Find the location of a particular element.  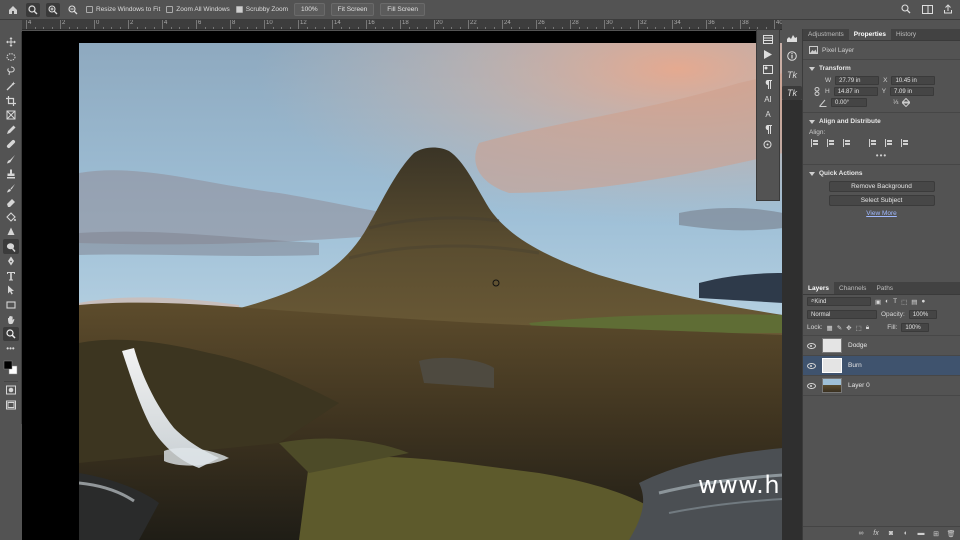

tab-layers: Layers is located at coordinates (818, 288).